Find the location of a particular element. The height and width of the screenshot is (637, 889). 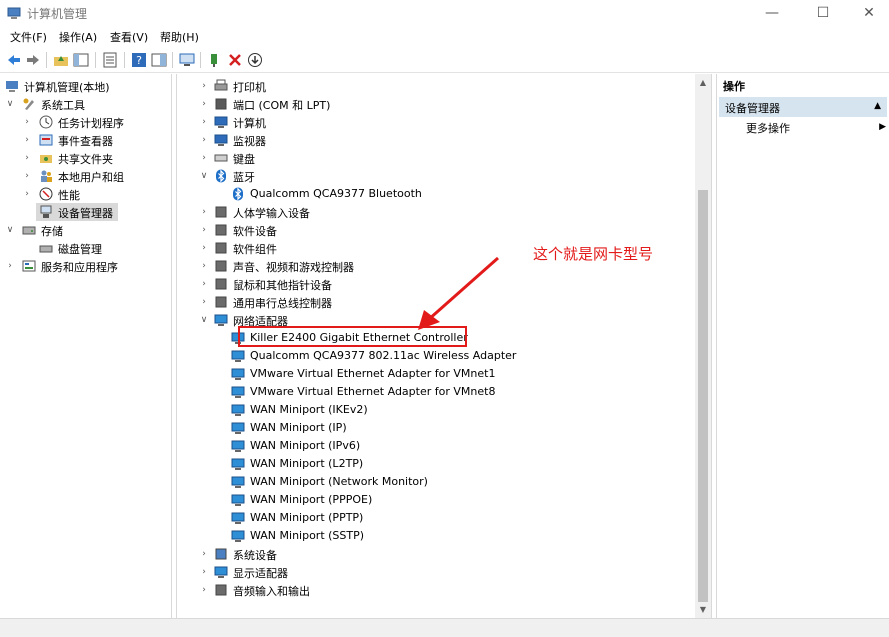

performance-icon is located at coordinates (46, 194).